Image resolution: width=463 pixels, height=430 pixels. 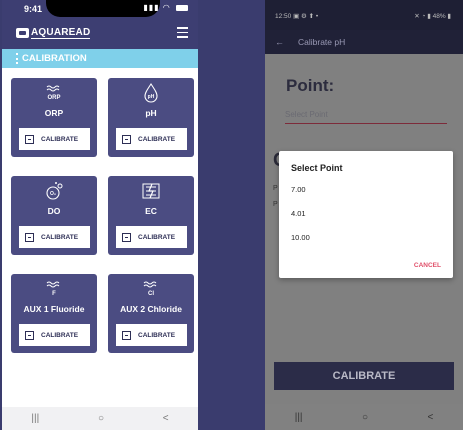 I want to click on tile-do: O₂ DO CALIBRATE, so click(x=54, y=215).